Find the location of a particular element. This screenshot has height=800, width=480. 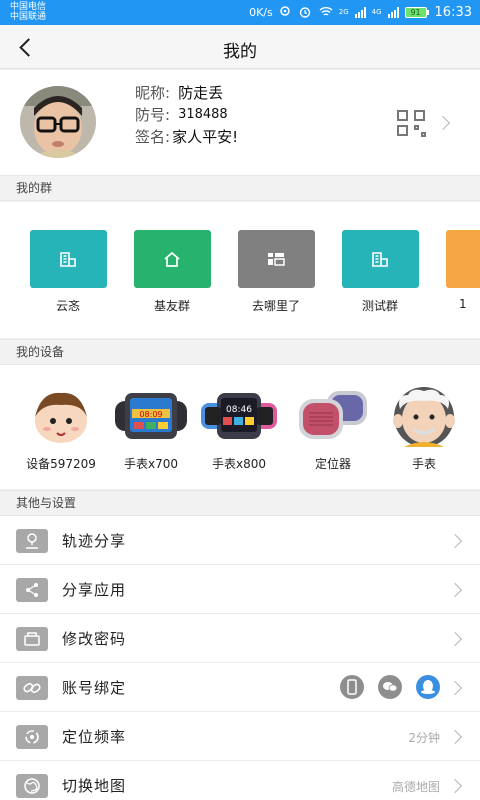

group-item: 云忞 is located at coordinates (68, 272).